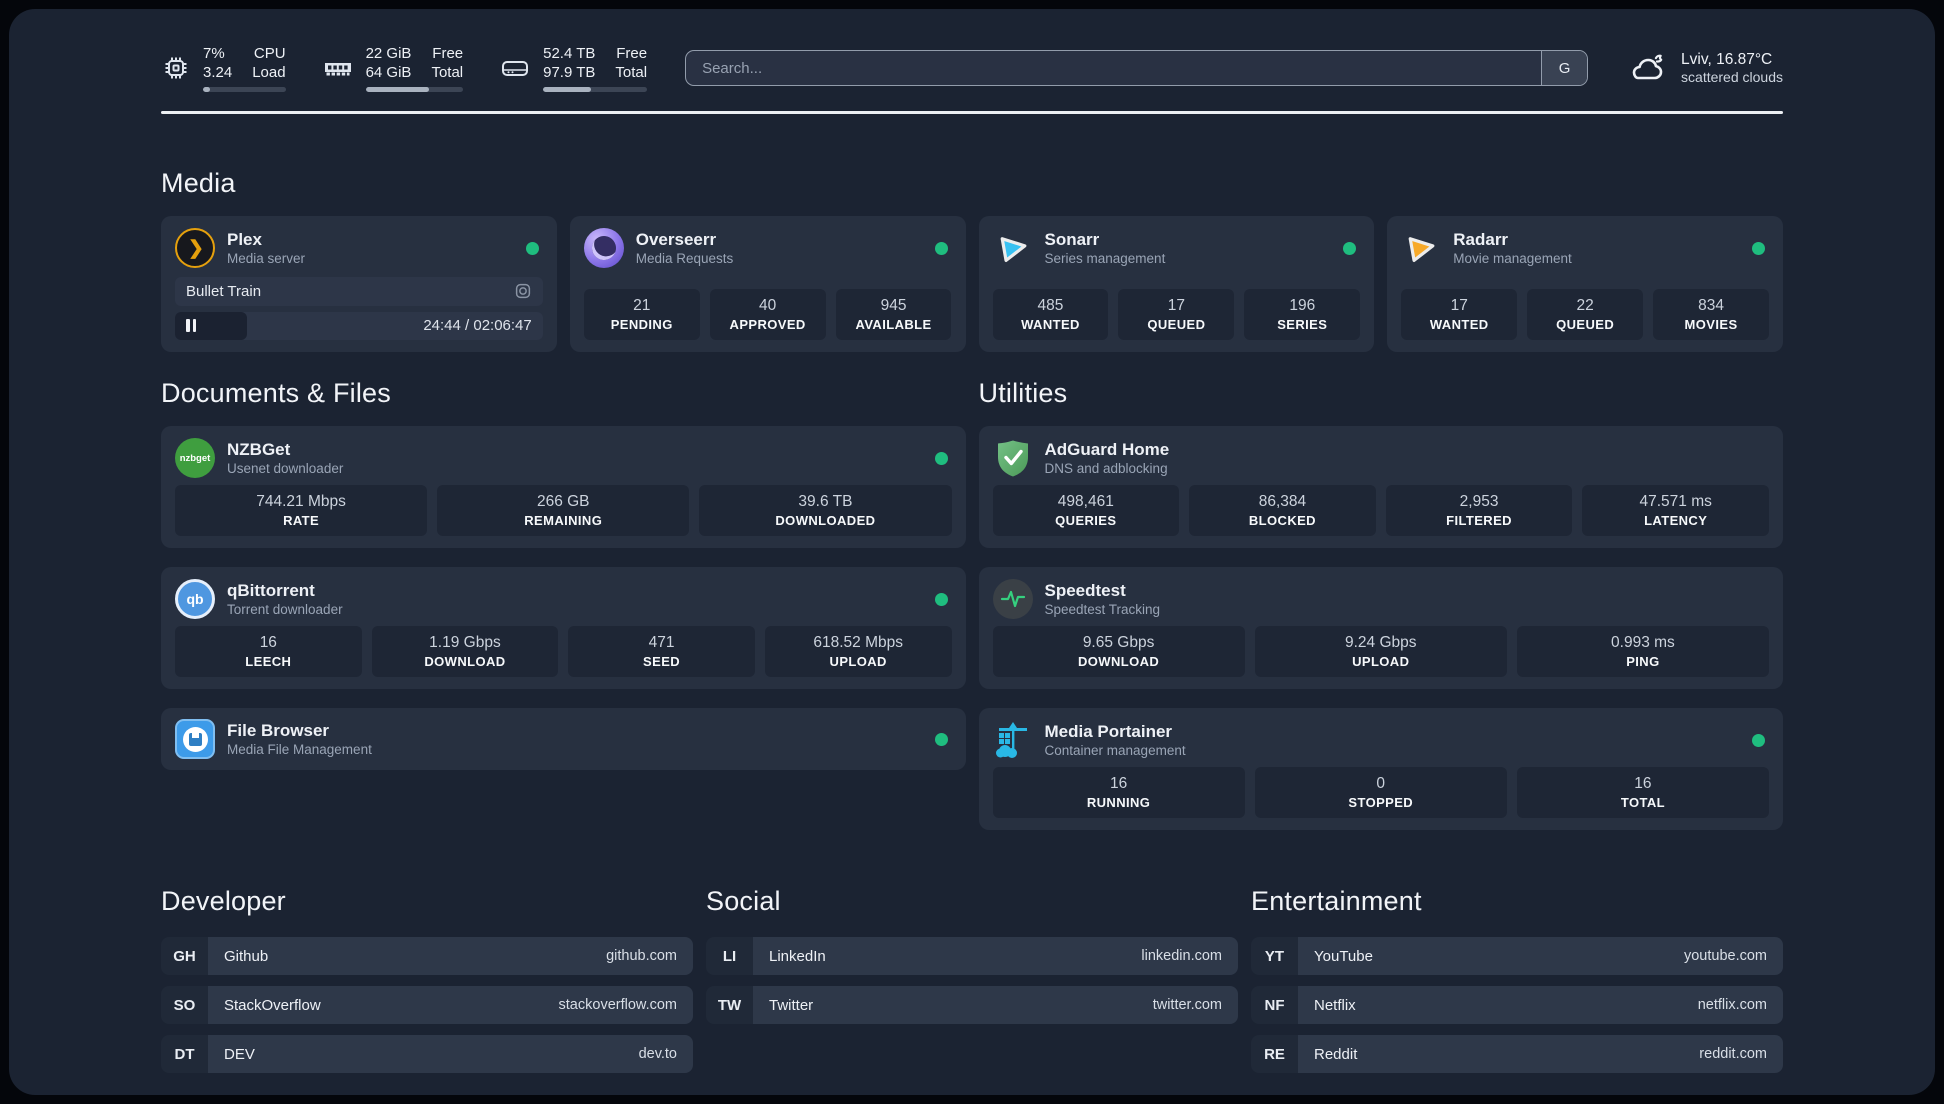  Describe the element at coordinates (1105, 258) in the screenshot. I see `app-subtitle: Series management` at that location.